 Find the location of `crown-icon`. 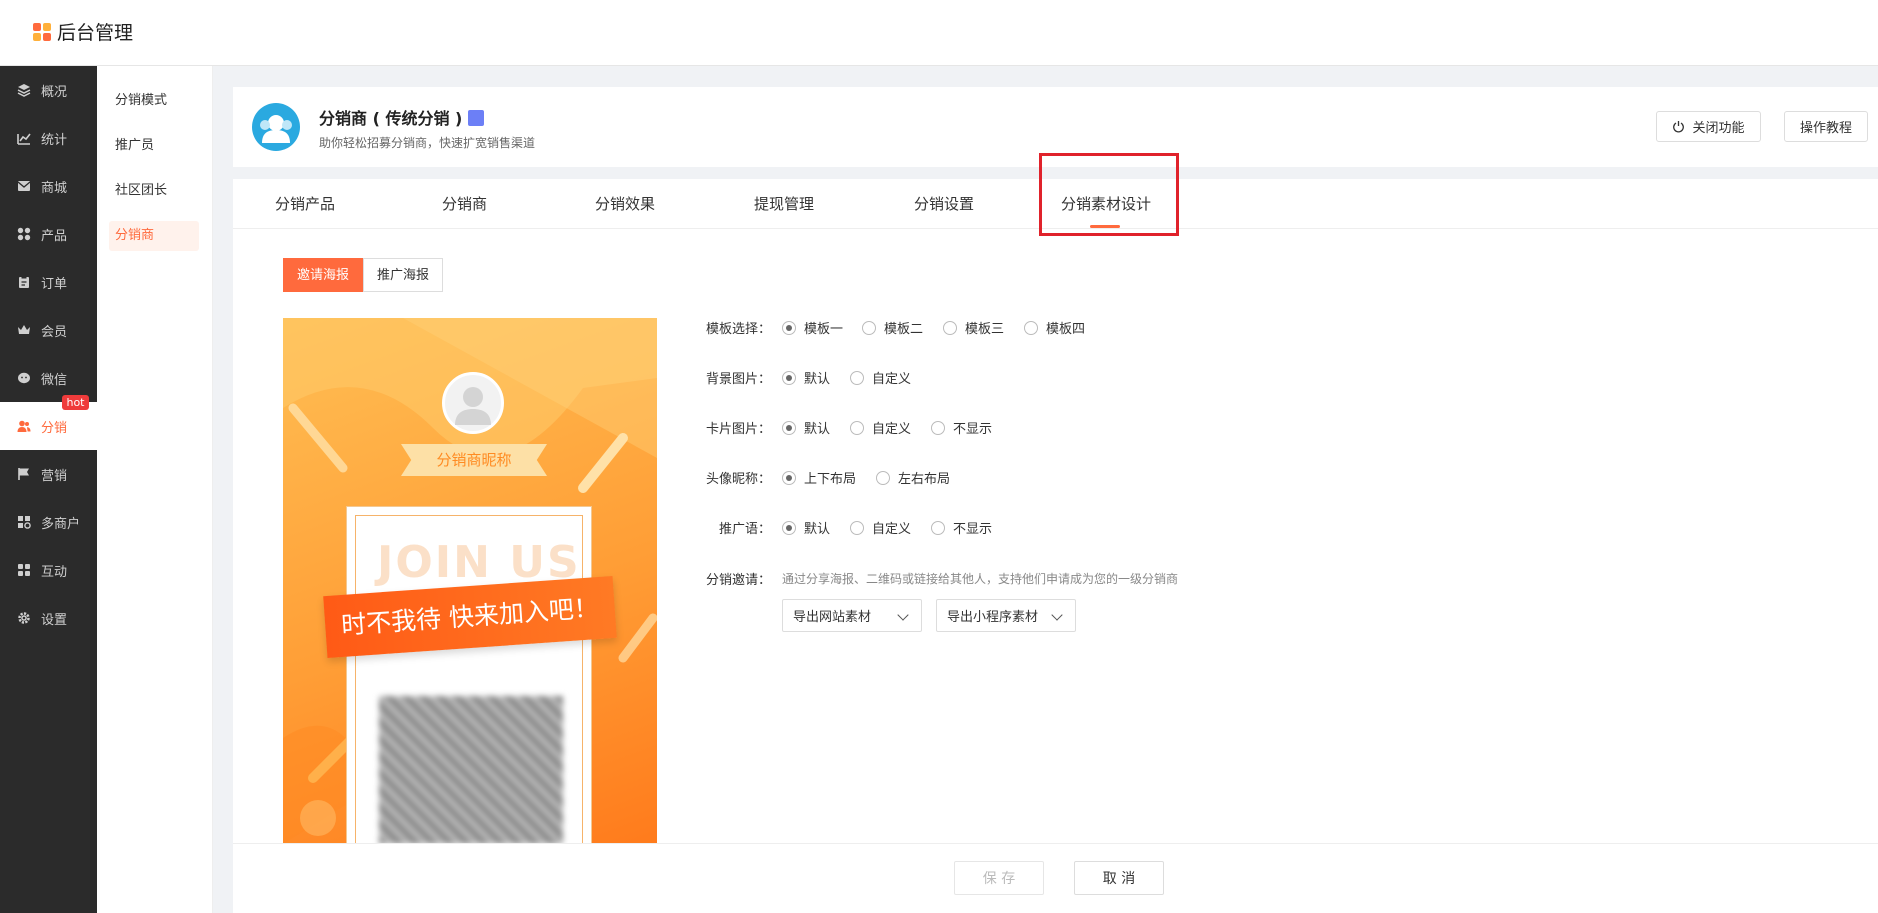

crown-icon is located at coordinates (24, 330).